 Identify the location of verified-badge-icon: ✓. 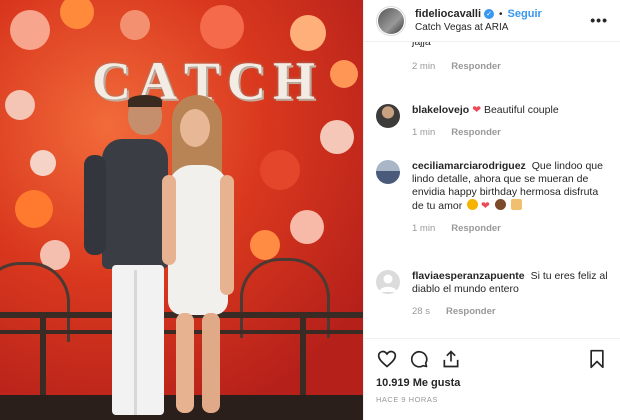
(489, 14).